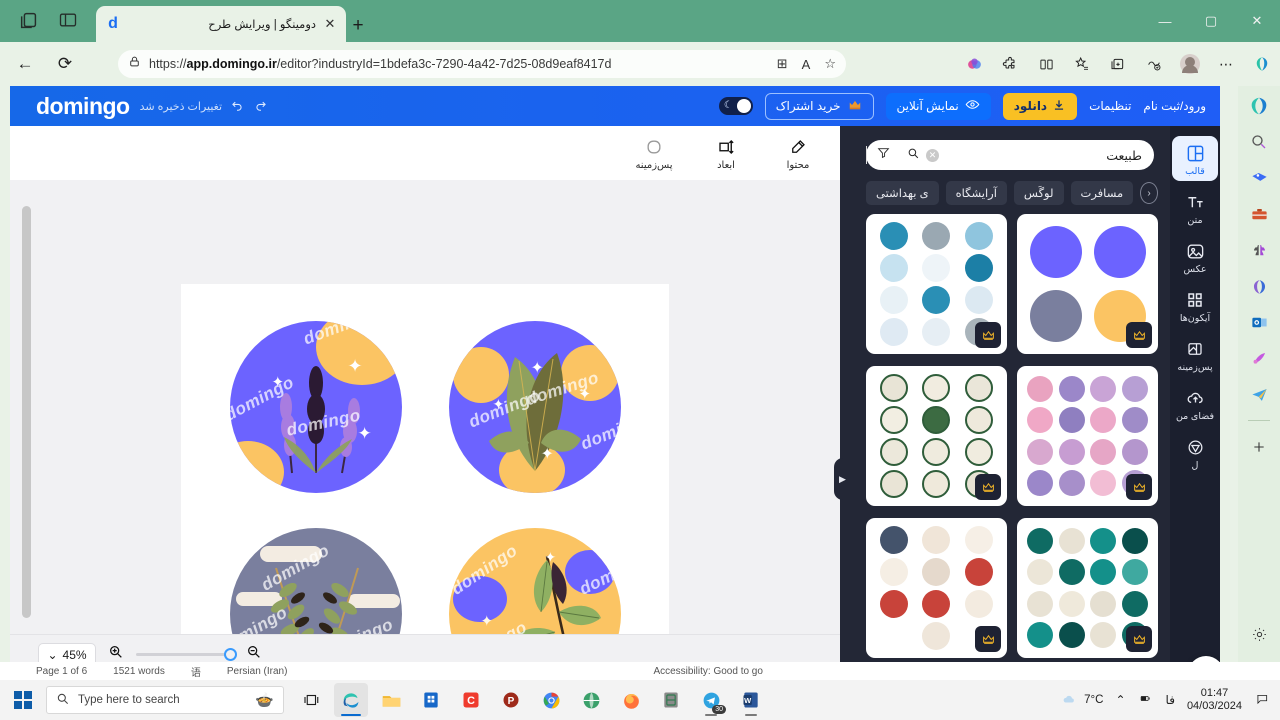  Describe the element at coordinates (1214, 700) in the screenshot. I see `taskbar-clock: 01:47 04/03/2024` at that location.